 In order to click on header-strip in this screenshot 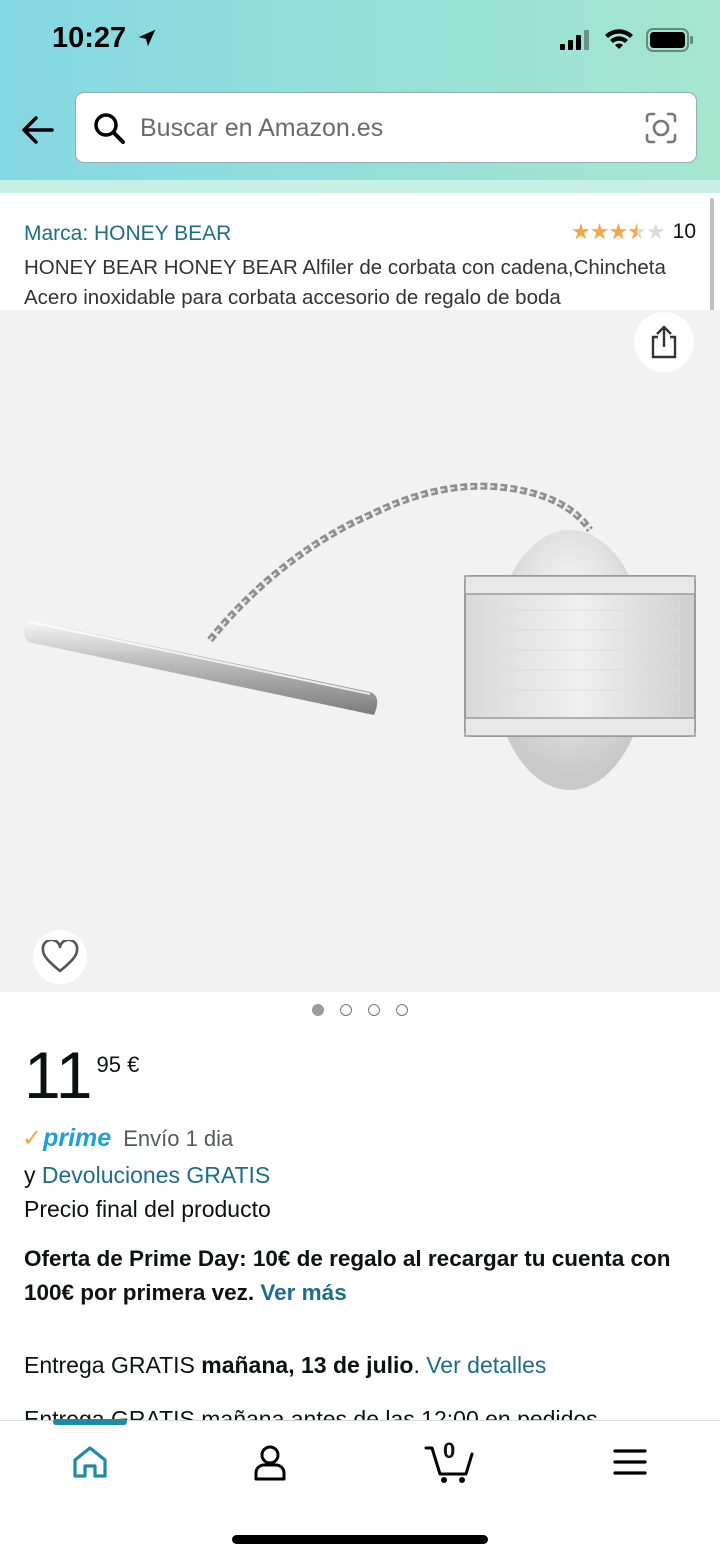, I will do `click(360, 186)`.